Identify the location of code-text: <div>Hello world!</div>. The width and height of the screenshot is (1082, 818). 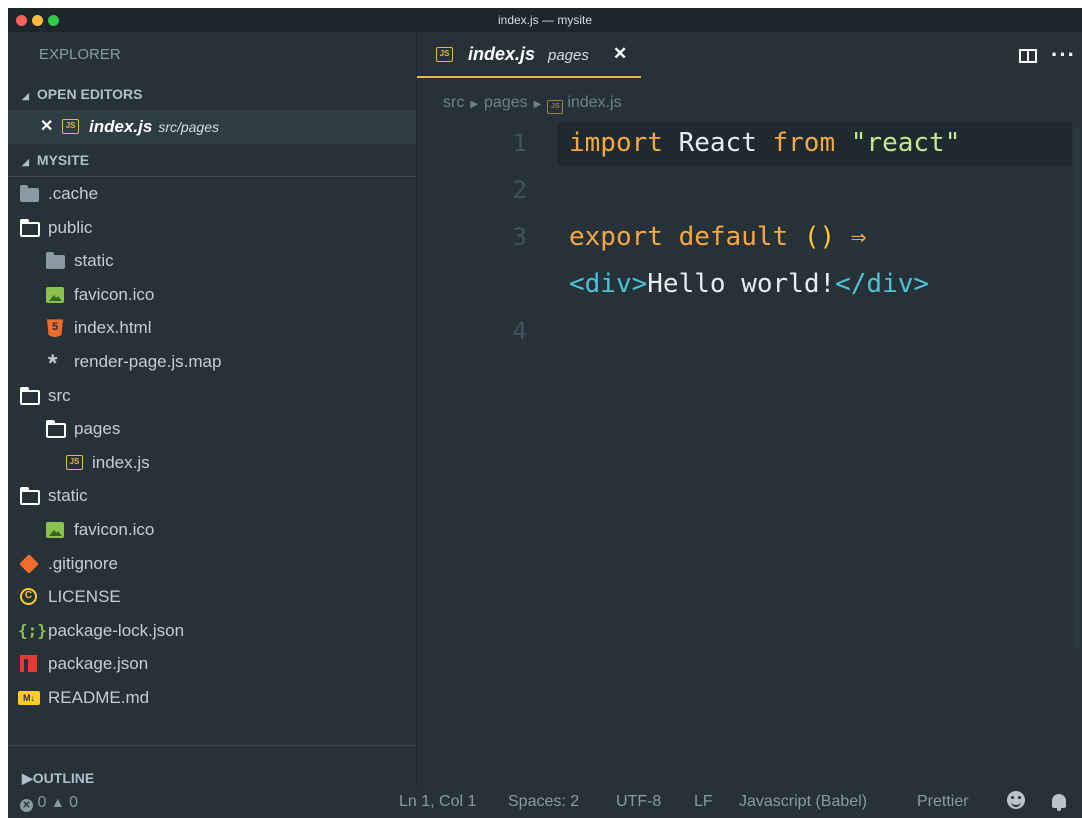
(749, 284).